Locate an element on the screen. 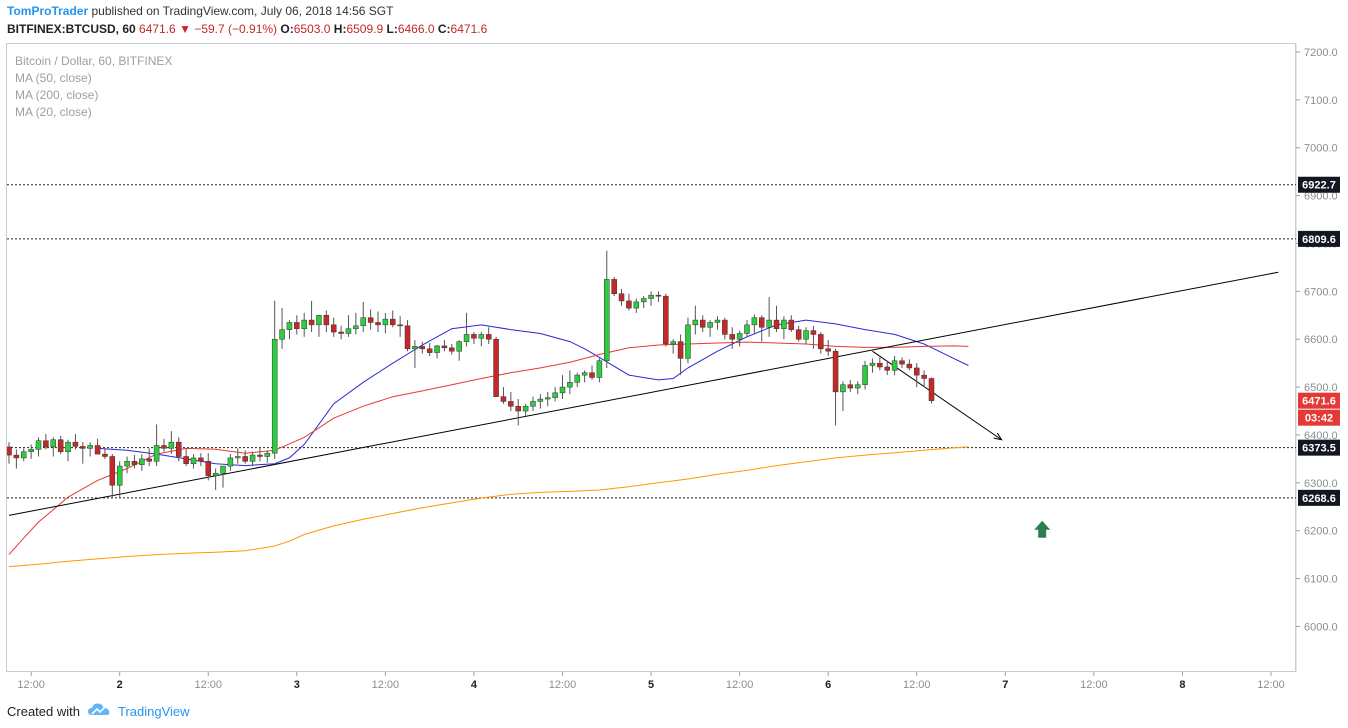 The height and width of the screenshot is (728, 1348). legend-ma200: MA (200, close) is located at coordinates (93, 95).